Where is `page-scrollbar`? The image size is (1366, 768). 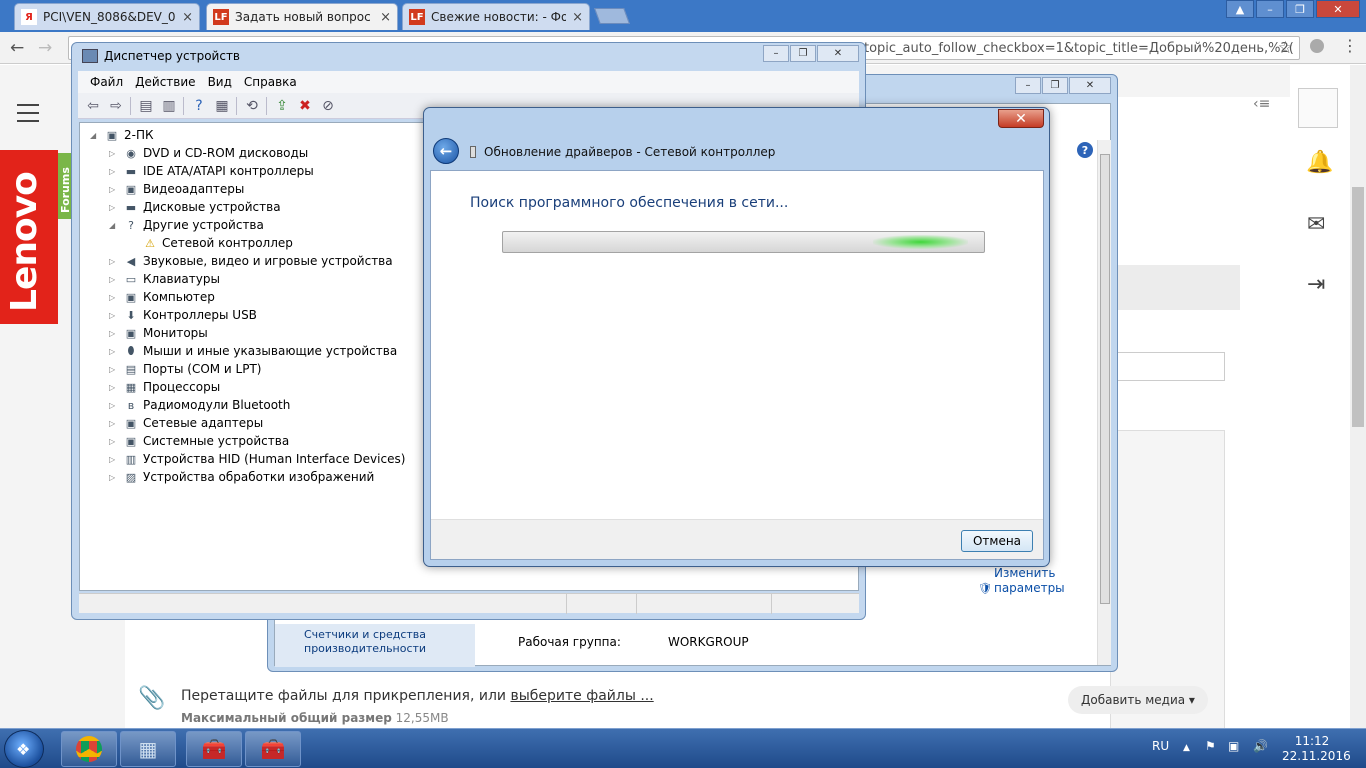
page-scrollbar is located at coordinates (1358, 396).